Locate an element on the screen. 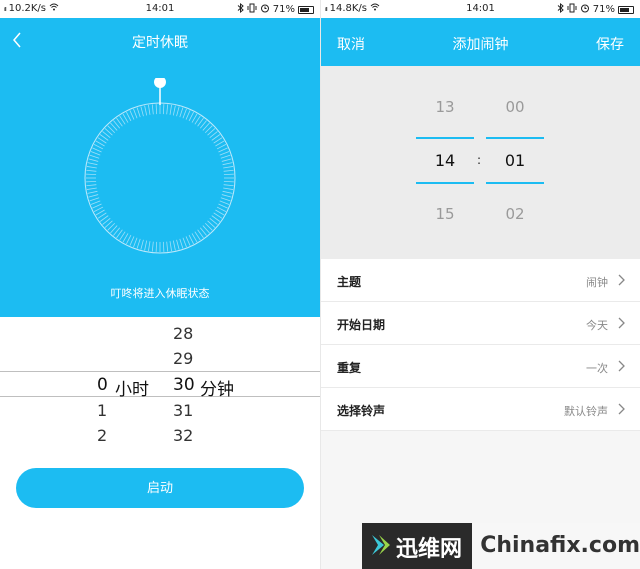 The height and width of the screenshot is (569, 640). selected-minute: 01 is located at coordinates (515, 160).